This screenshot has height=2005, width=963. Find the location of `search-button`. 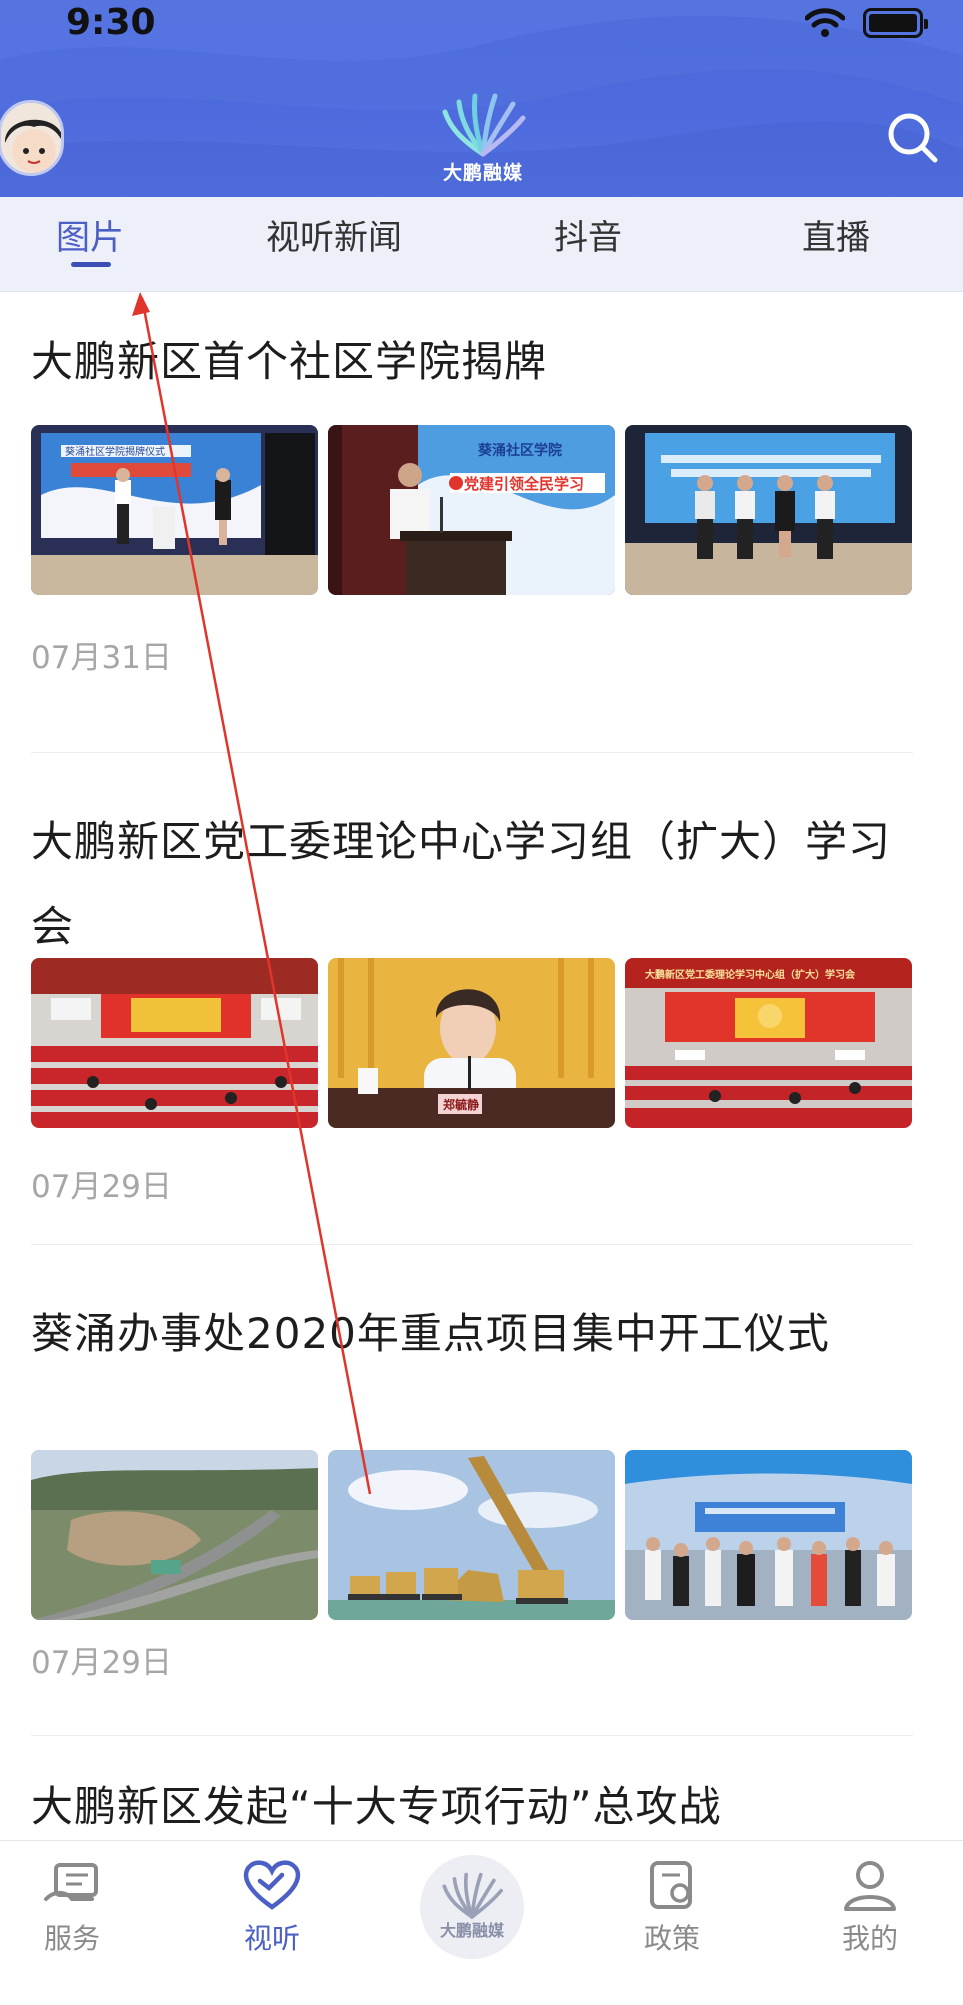

search-button is located at coordinates (913, 138).